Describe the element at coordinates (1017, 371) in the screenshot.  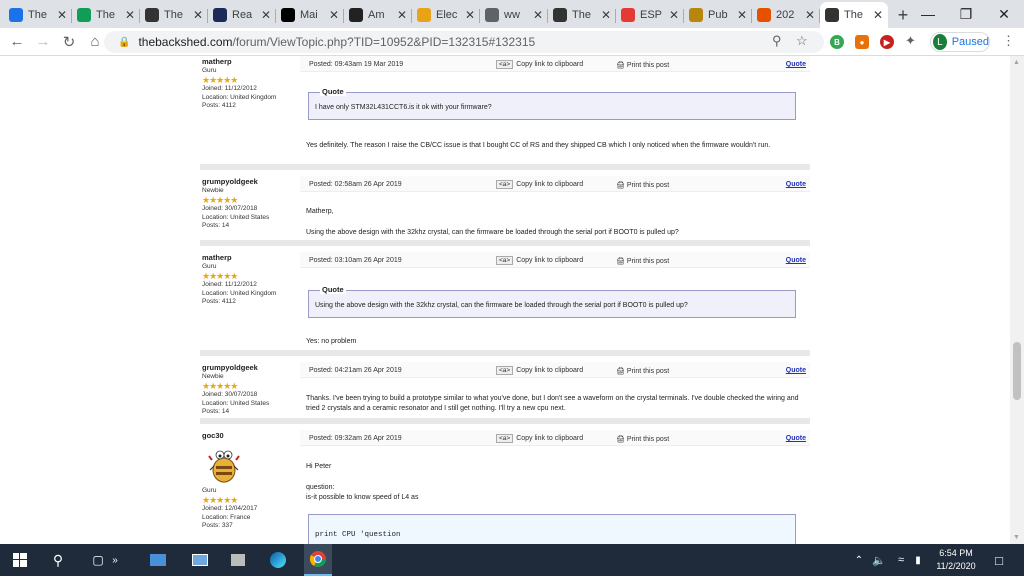
I see `scrollbar-thumb` at that location.